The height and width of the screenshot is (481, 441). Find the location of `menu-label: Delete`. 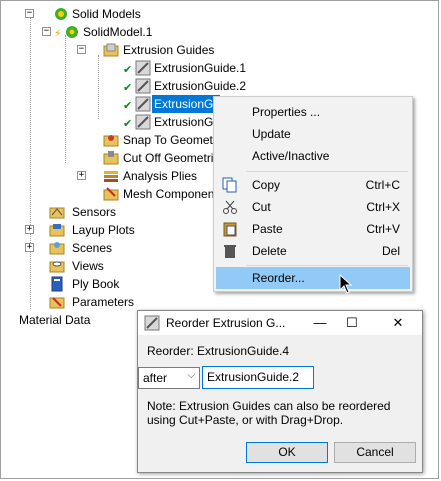

menu-label: Delete is located at coordinates (269, 251).